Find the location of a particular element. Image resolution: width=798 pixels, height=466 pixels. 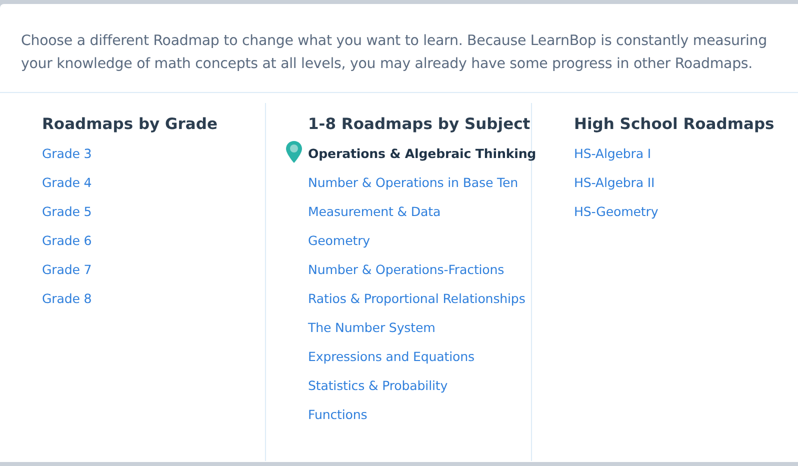

column-heading: Roadmaps by Grade is located at coordinates (130, 124).